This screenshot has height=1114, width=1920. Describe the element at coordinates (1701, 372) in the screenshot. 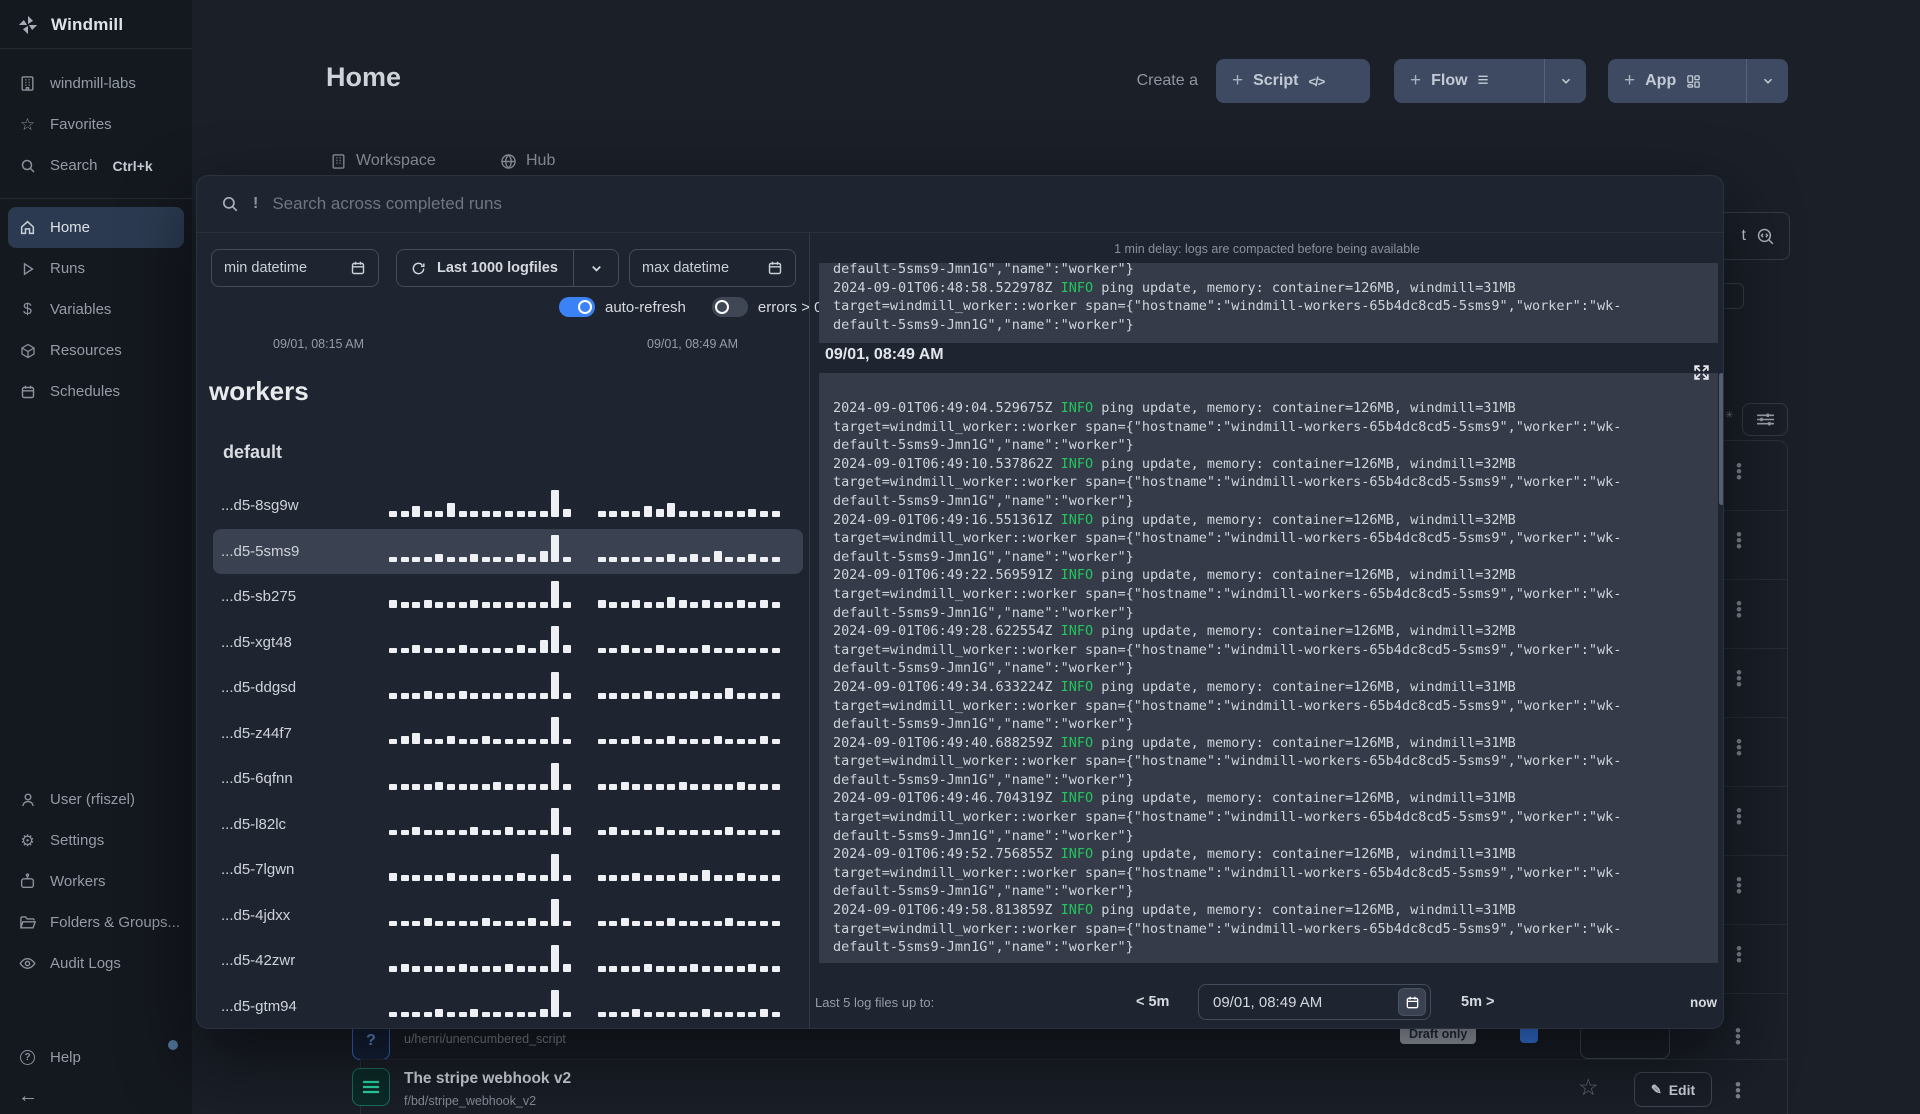

I see `expand-log-icon` at that location.